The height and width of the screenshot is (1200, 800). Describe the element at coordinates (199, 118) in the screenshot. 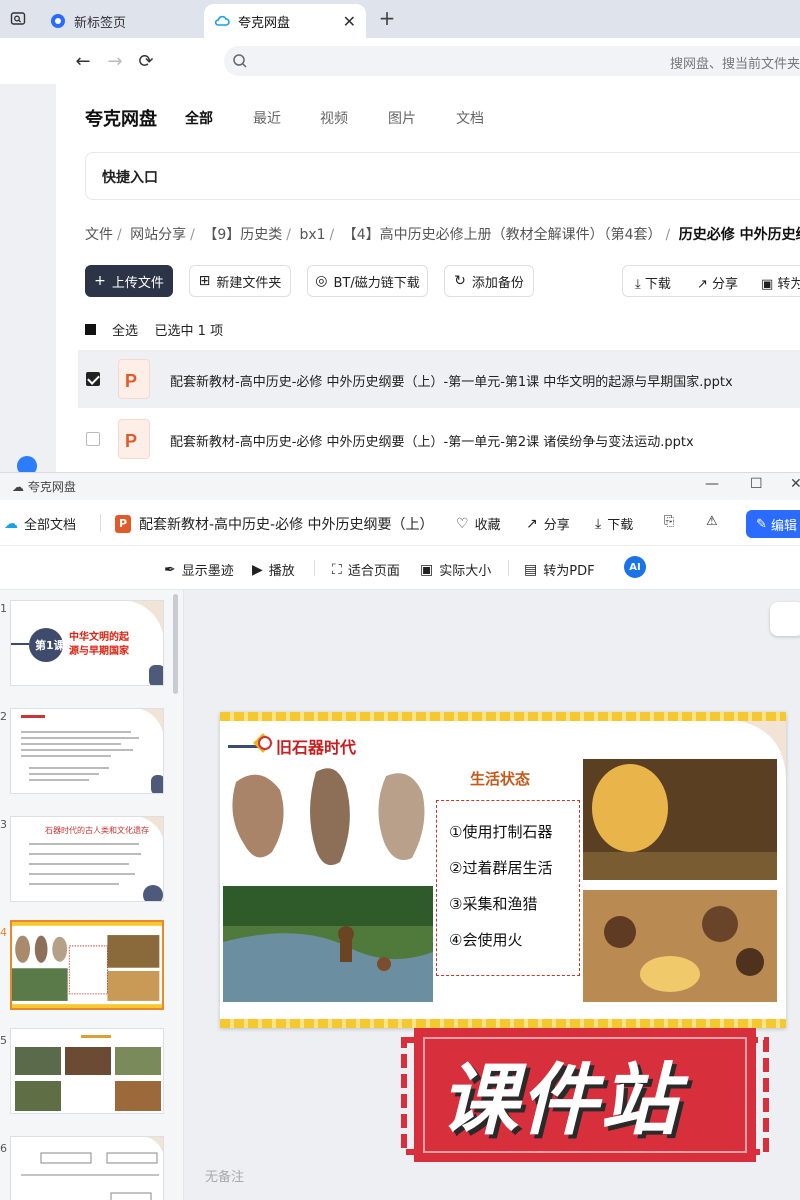

I see `nav-all: 全部` at that location.